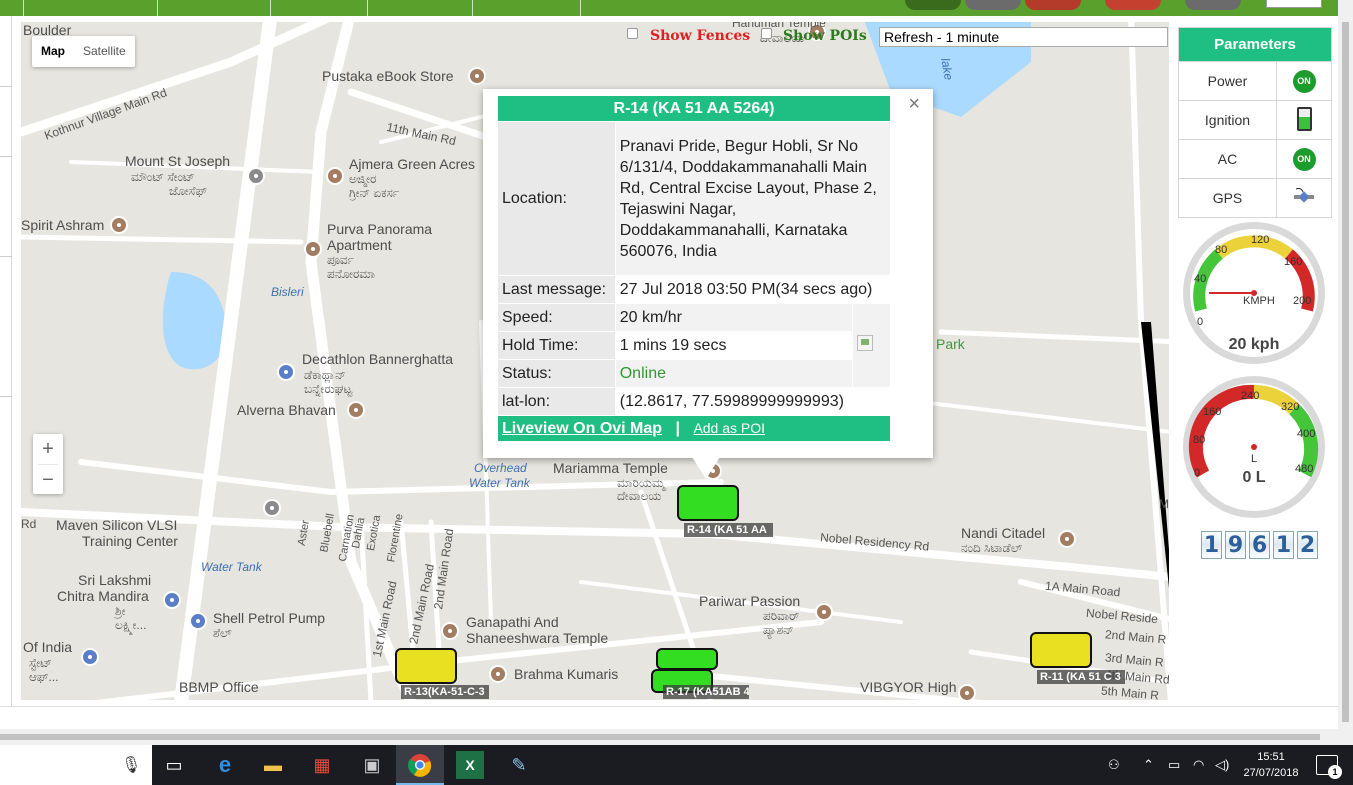  I want to click on info-window-footer: Liveview On Ovi Map | Add as POI, so click(694, 428).